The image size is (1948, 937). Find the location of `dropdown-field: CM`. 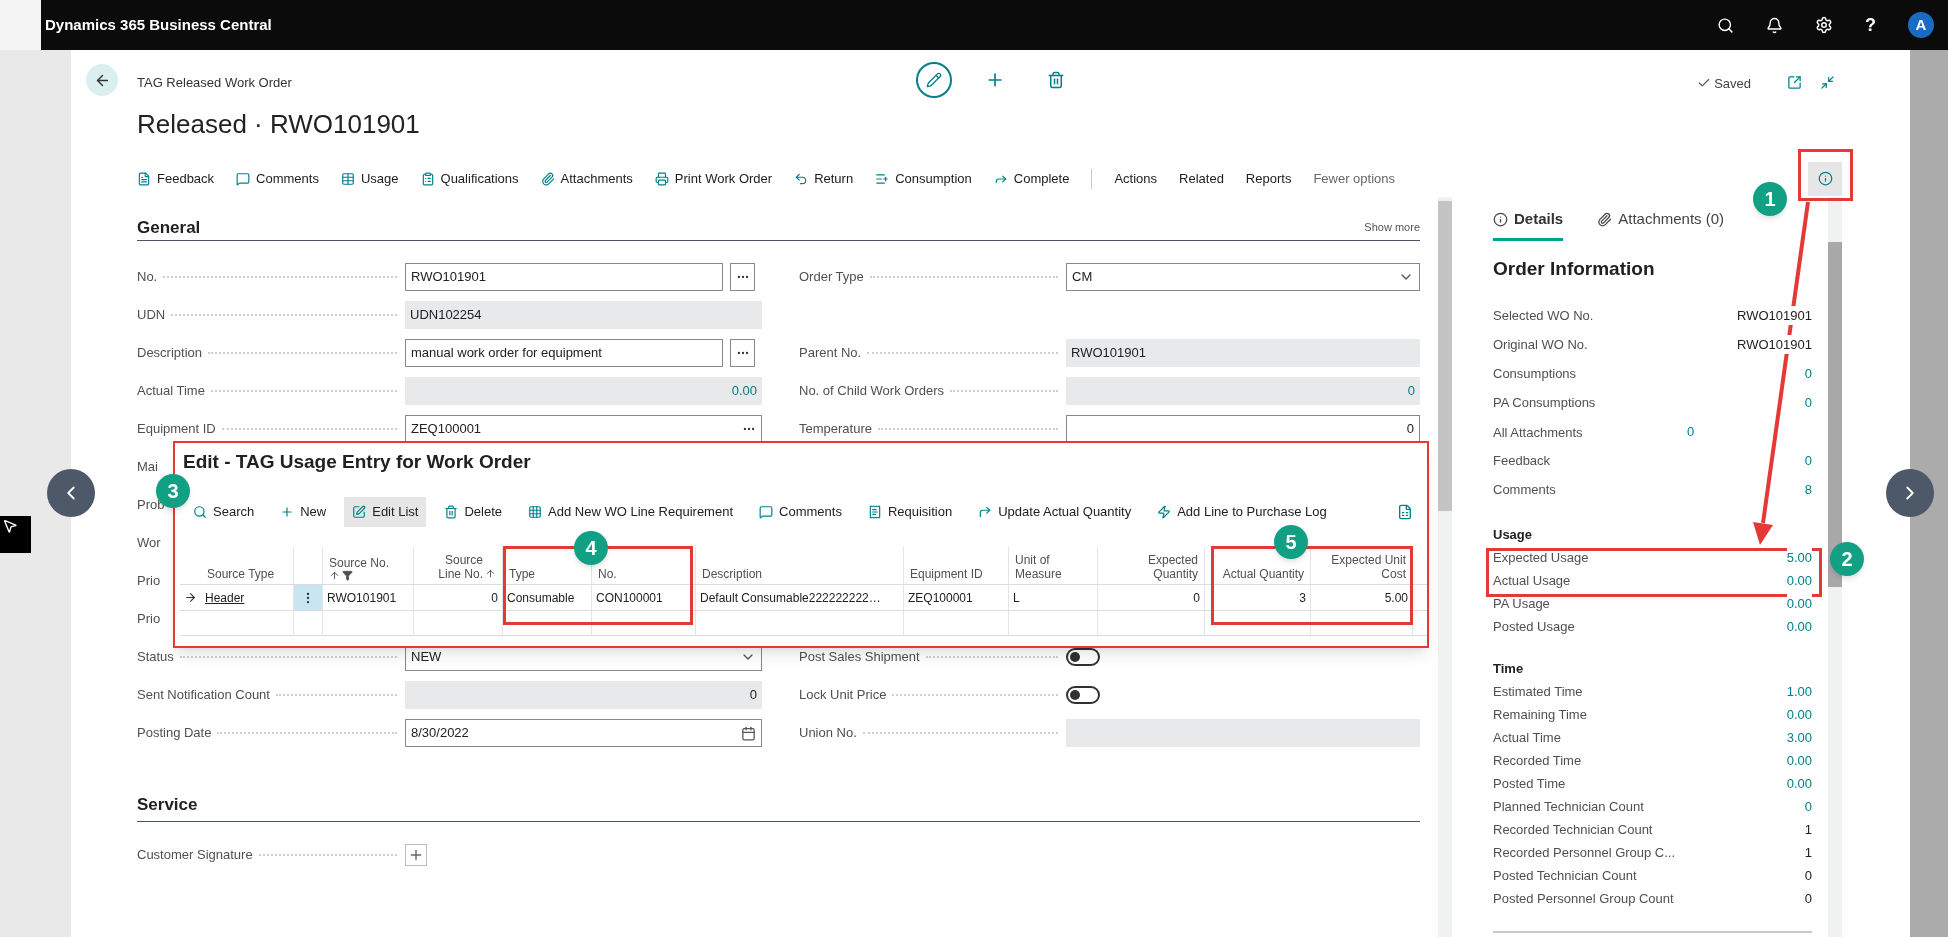

dropdown-field: CM is located at coordinates (1082, 277).